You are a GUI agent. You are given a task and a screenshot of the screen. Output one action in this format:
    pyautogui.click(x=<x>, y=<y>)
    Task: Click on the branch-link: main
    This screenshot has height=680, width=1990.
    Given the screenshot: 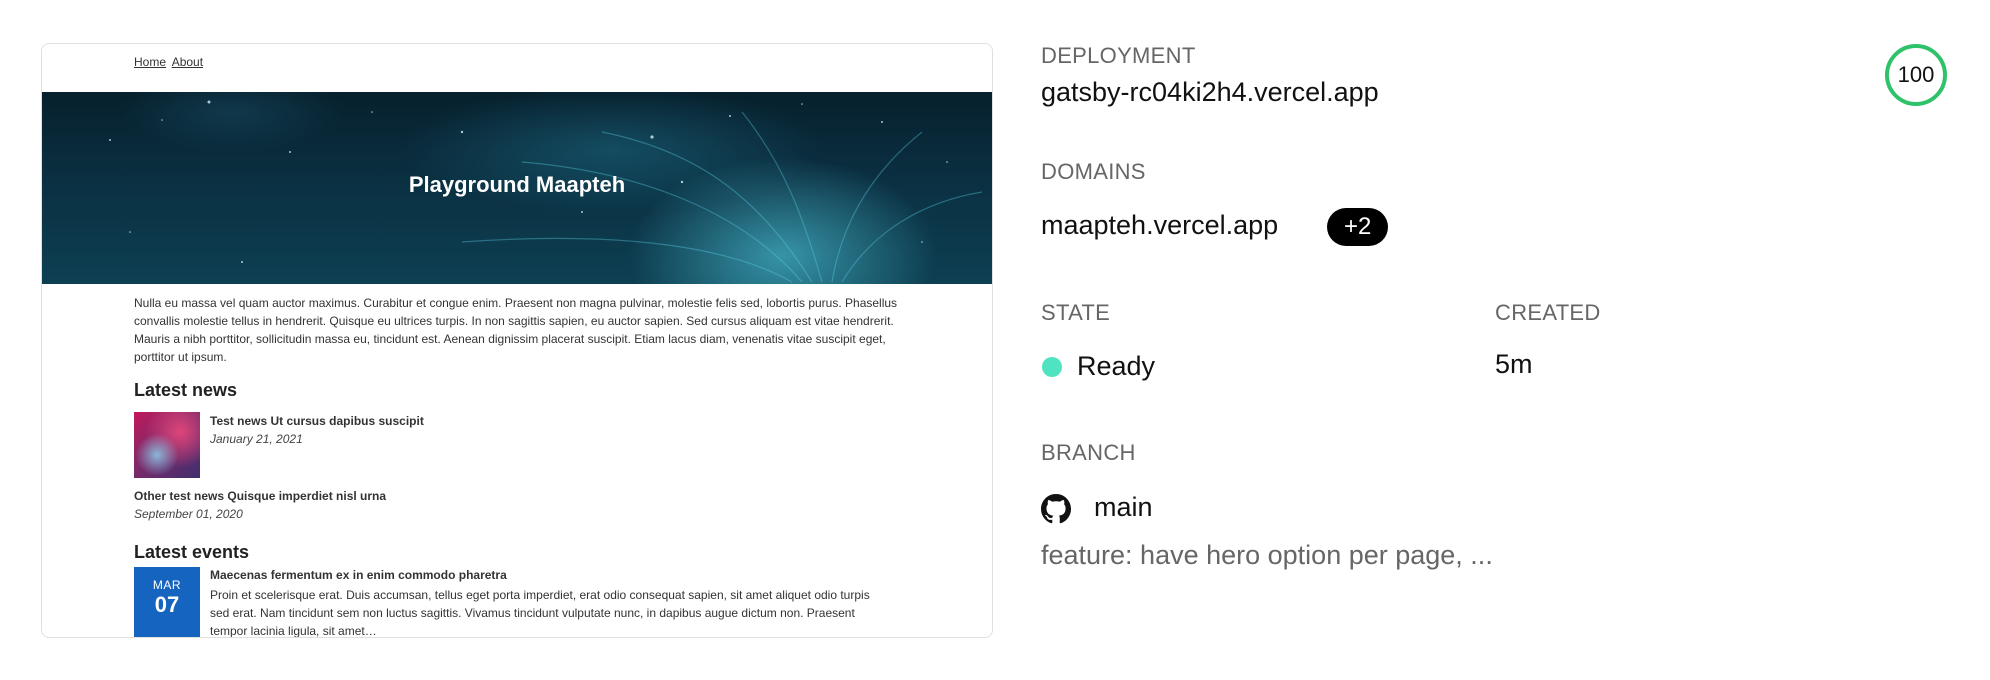 What is the action you would take?
    pyautogui.click(x=1123, y=507)
    